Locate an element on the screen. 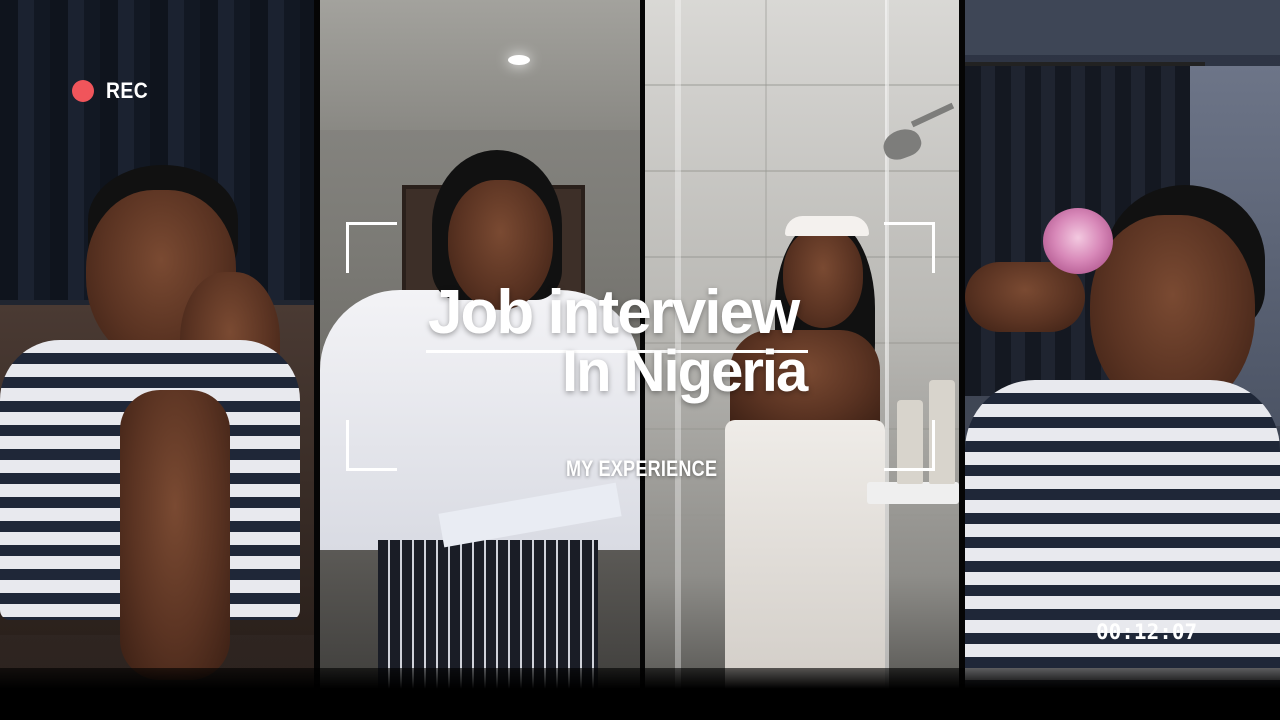  frame-corner-bottom-right is located at coordinates (909, 445).